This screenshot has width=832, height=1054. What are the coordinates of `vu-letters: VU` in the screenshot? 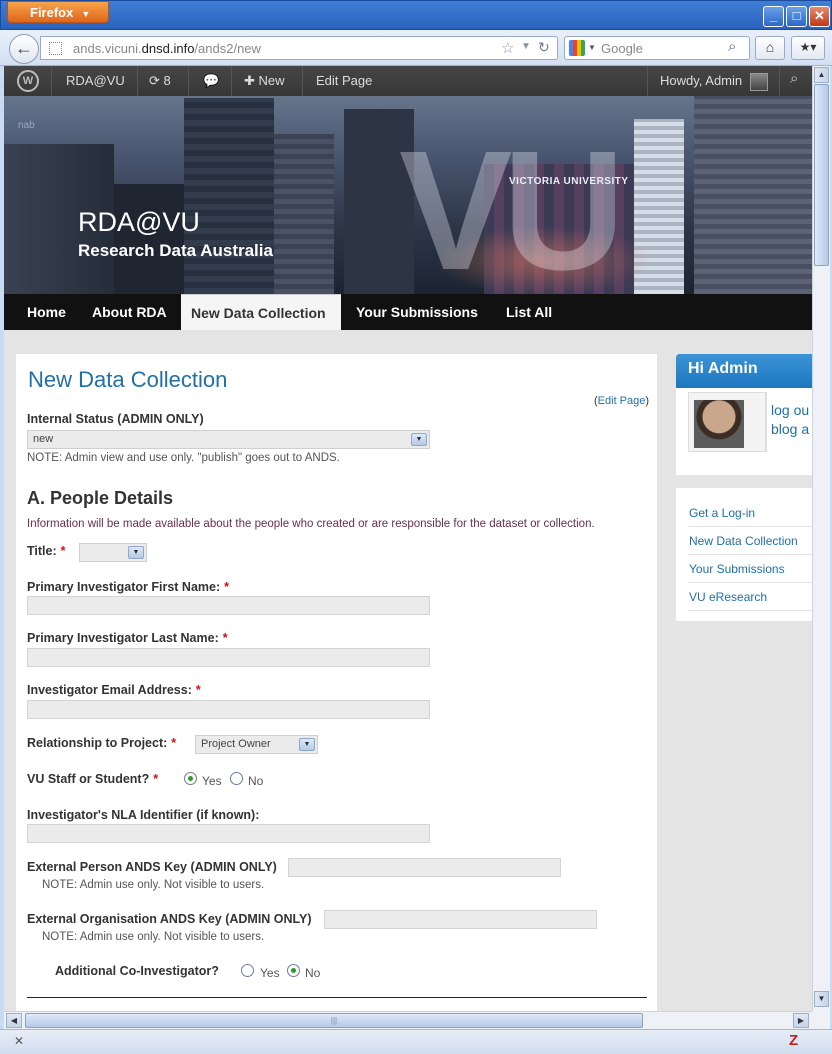 It's located at (512, 205).